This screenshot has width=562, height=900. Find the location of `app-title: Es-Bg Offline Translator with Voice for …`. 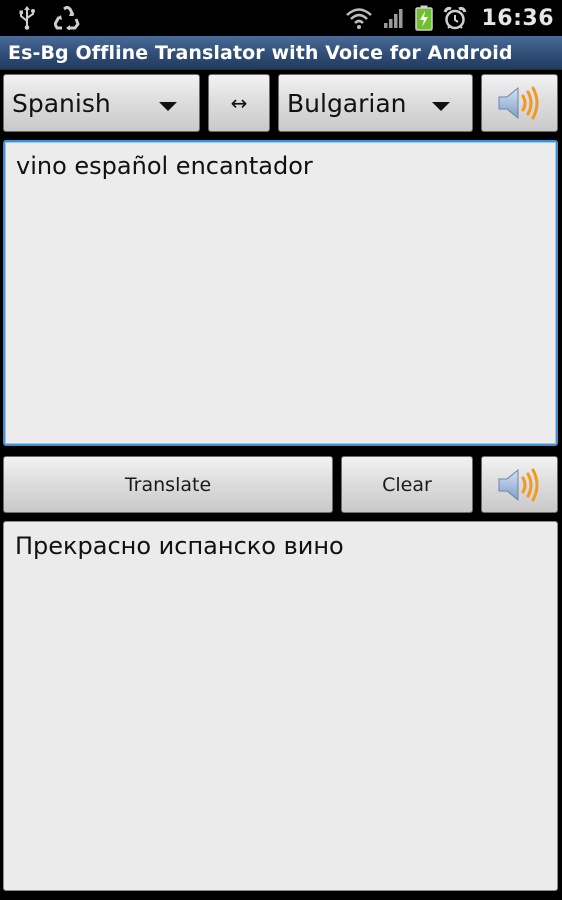

app-title: Es-Bg Offline Translator with Voice for … is located at coordinates (260, 52).